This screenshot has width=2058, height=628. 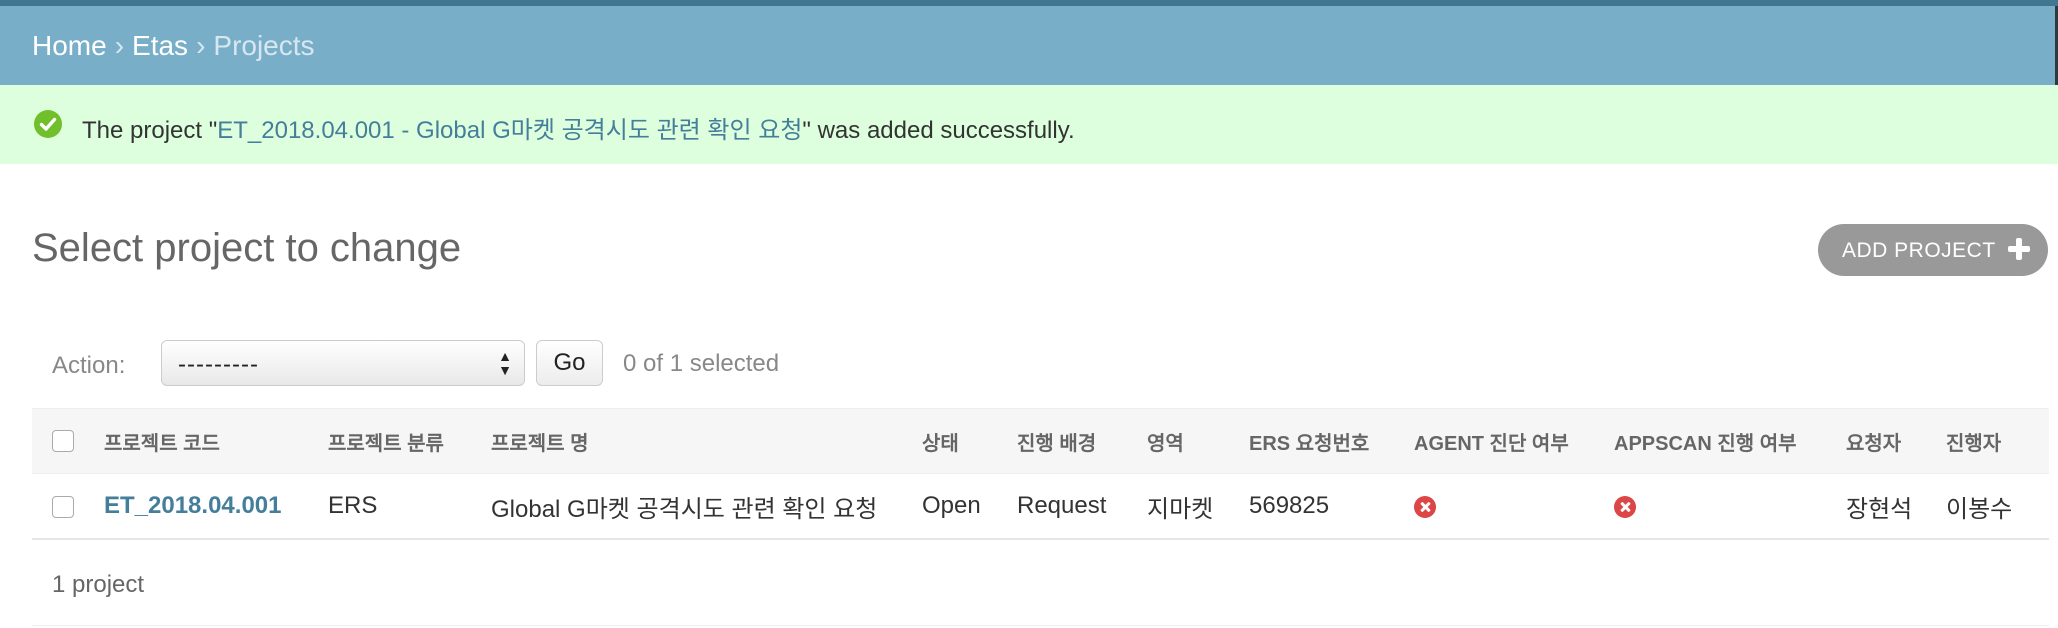 I want to click on breadcrumb-home-link: Home, so click(x=69, y=45).